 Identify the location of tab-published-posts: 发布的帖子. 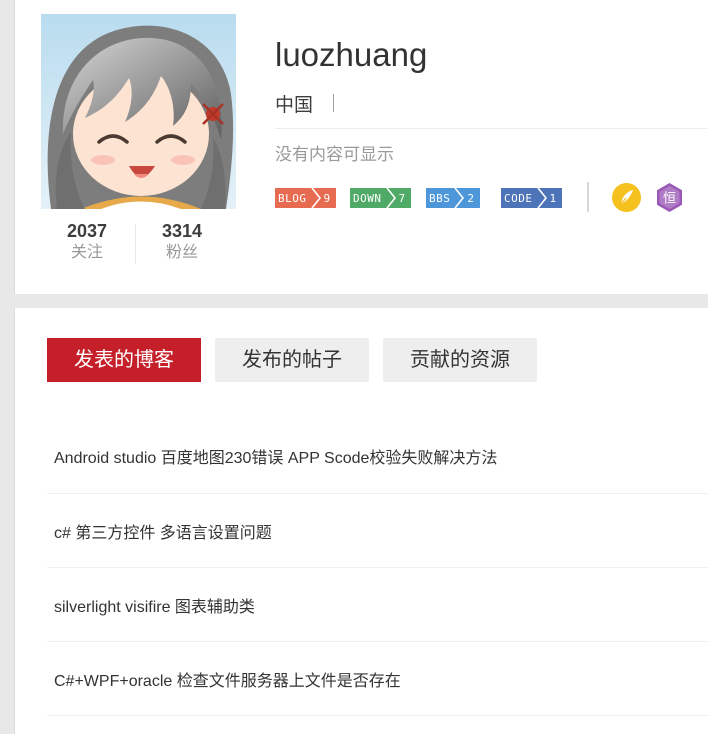
(292, 360).